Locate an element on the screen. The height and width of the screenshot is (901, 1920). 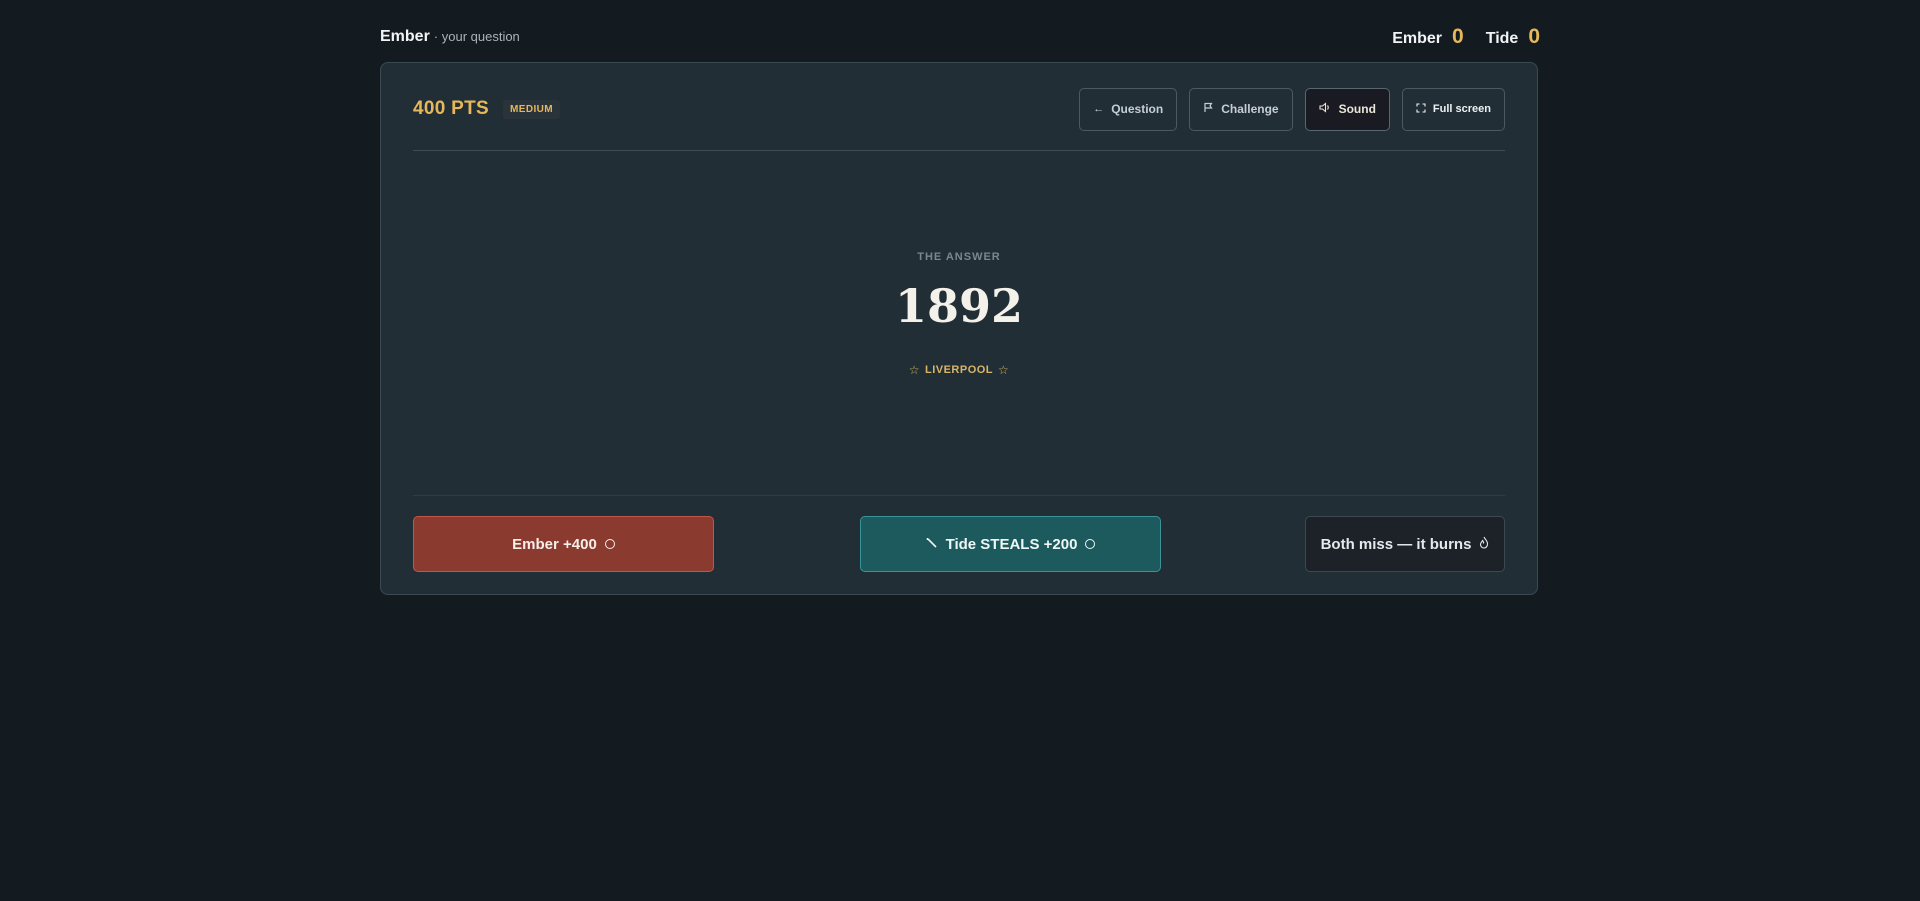
score-tide-name: Tide is located at coordinates (1502, 38).